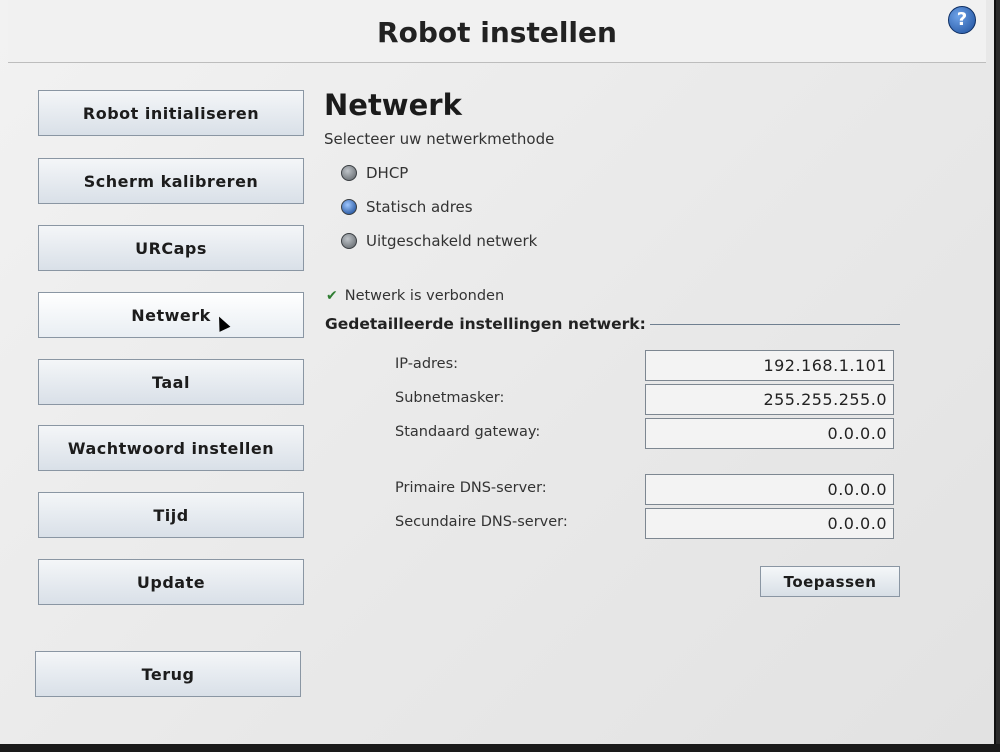 The width and height of the screenshot is (1000, 752). What do you see at coordinates (481, 522) in the screenshot?
I see `secondary-dns-label: Secundaire DNS-server:` at bounding box center [481, 522].